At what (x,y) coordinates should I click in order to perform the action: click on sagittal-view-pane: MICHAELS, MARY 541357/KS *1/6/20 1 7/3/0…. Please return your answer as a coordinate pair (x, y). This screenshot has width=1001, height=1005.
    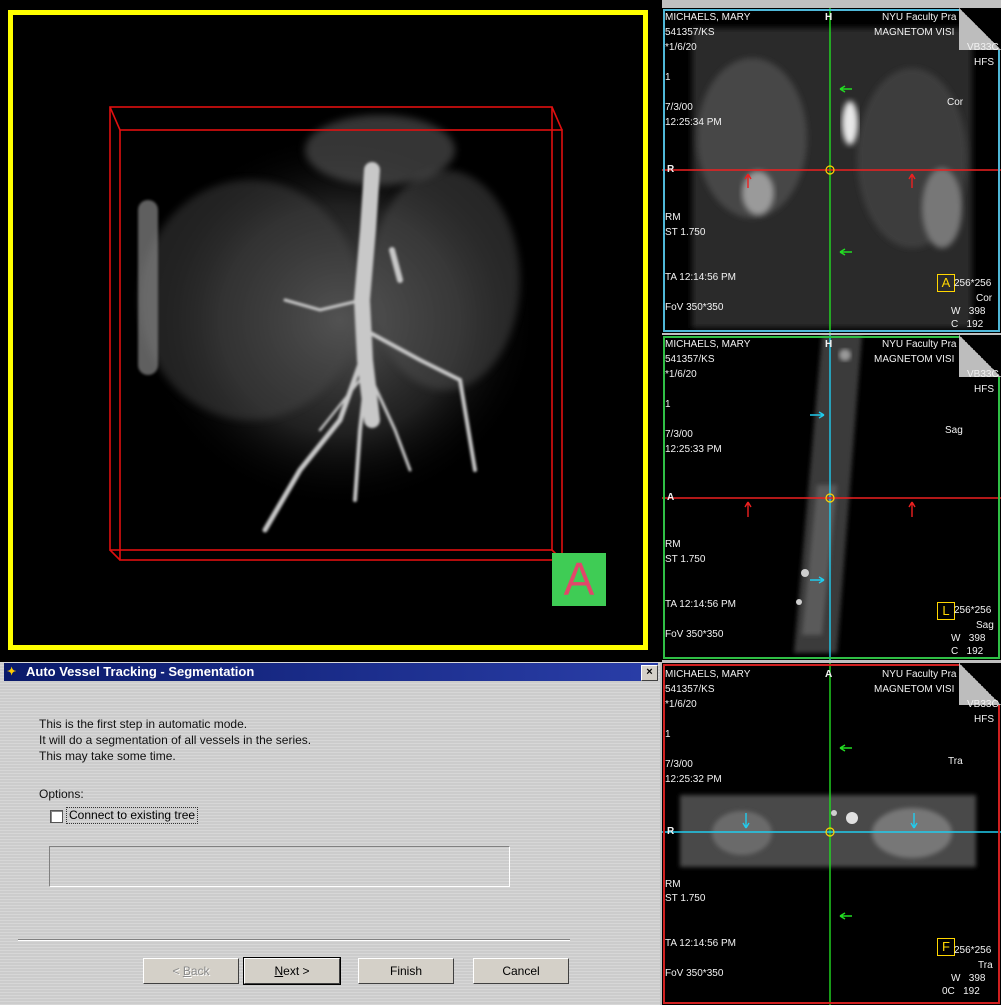
    Looking at the image, I should click on (831, 497).